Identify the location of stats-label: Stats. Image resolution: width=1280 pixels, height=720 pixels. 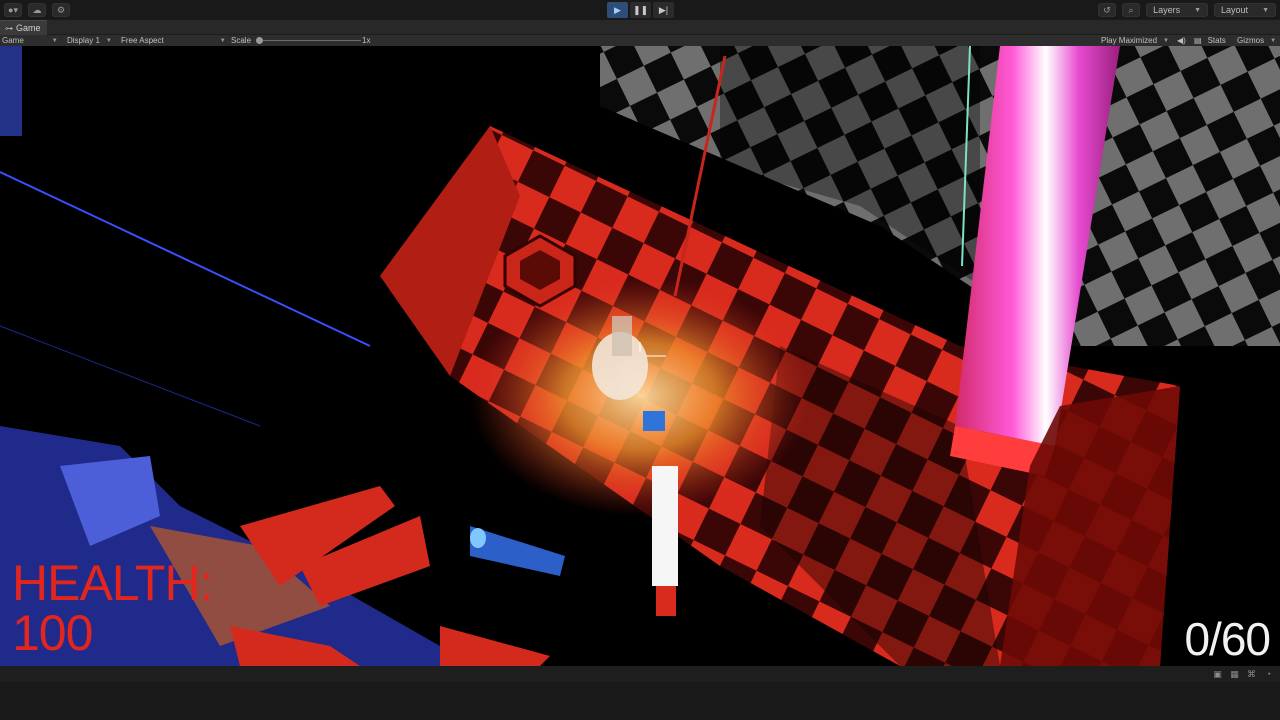
(1216, 40).